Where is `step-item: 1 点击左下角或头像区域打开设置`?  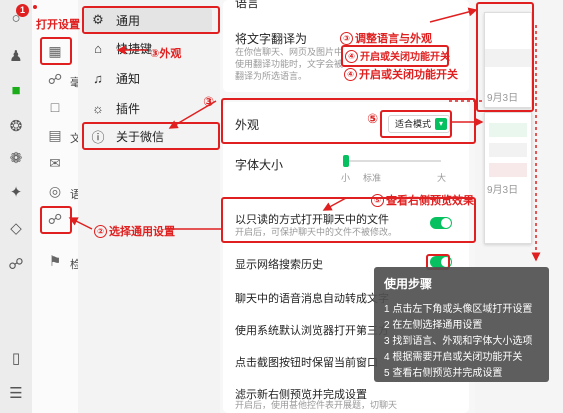 step-item: 1 点击左下角或头像区域打开设置 is located at coordinates (458, 309).